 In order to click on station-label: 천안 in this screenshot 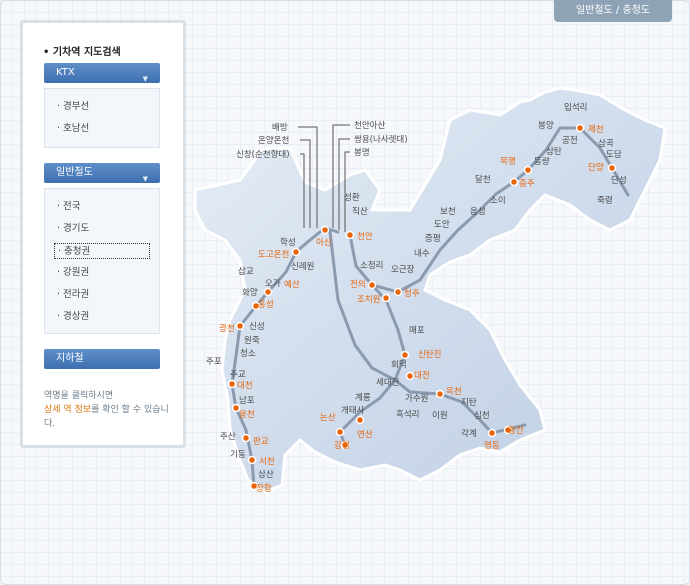, I will do `click(365, 236)`.